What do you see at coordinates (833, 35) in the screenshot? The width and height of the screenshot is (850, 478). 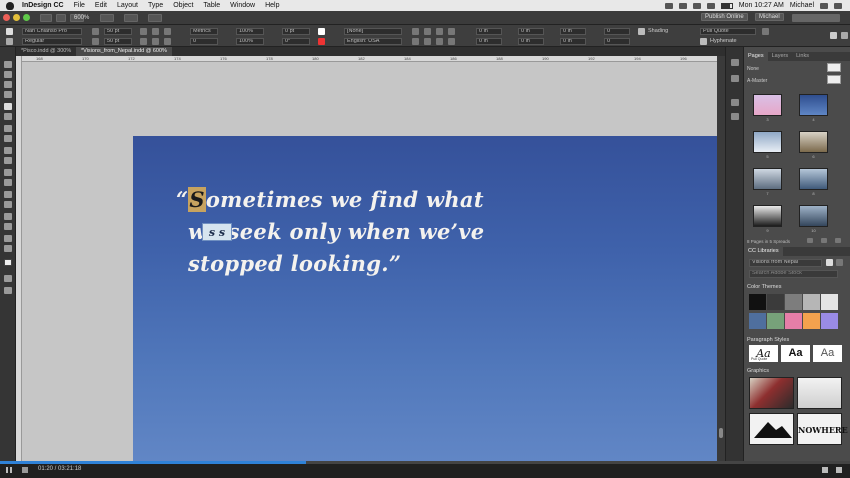 I see `quick-apply-icon` at bounding box center [833, 35].